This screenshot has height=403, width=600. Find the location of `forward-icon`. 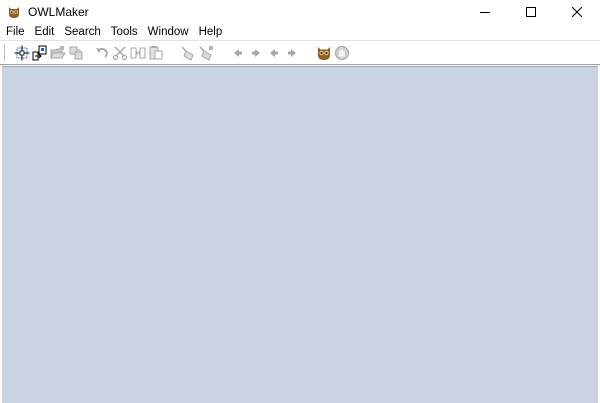

forward-icon is located at coordinates (256, 52).